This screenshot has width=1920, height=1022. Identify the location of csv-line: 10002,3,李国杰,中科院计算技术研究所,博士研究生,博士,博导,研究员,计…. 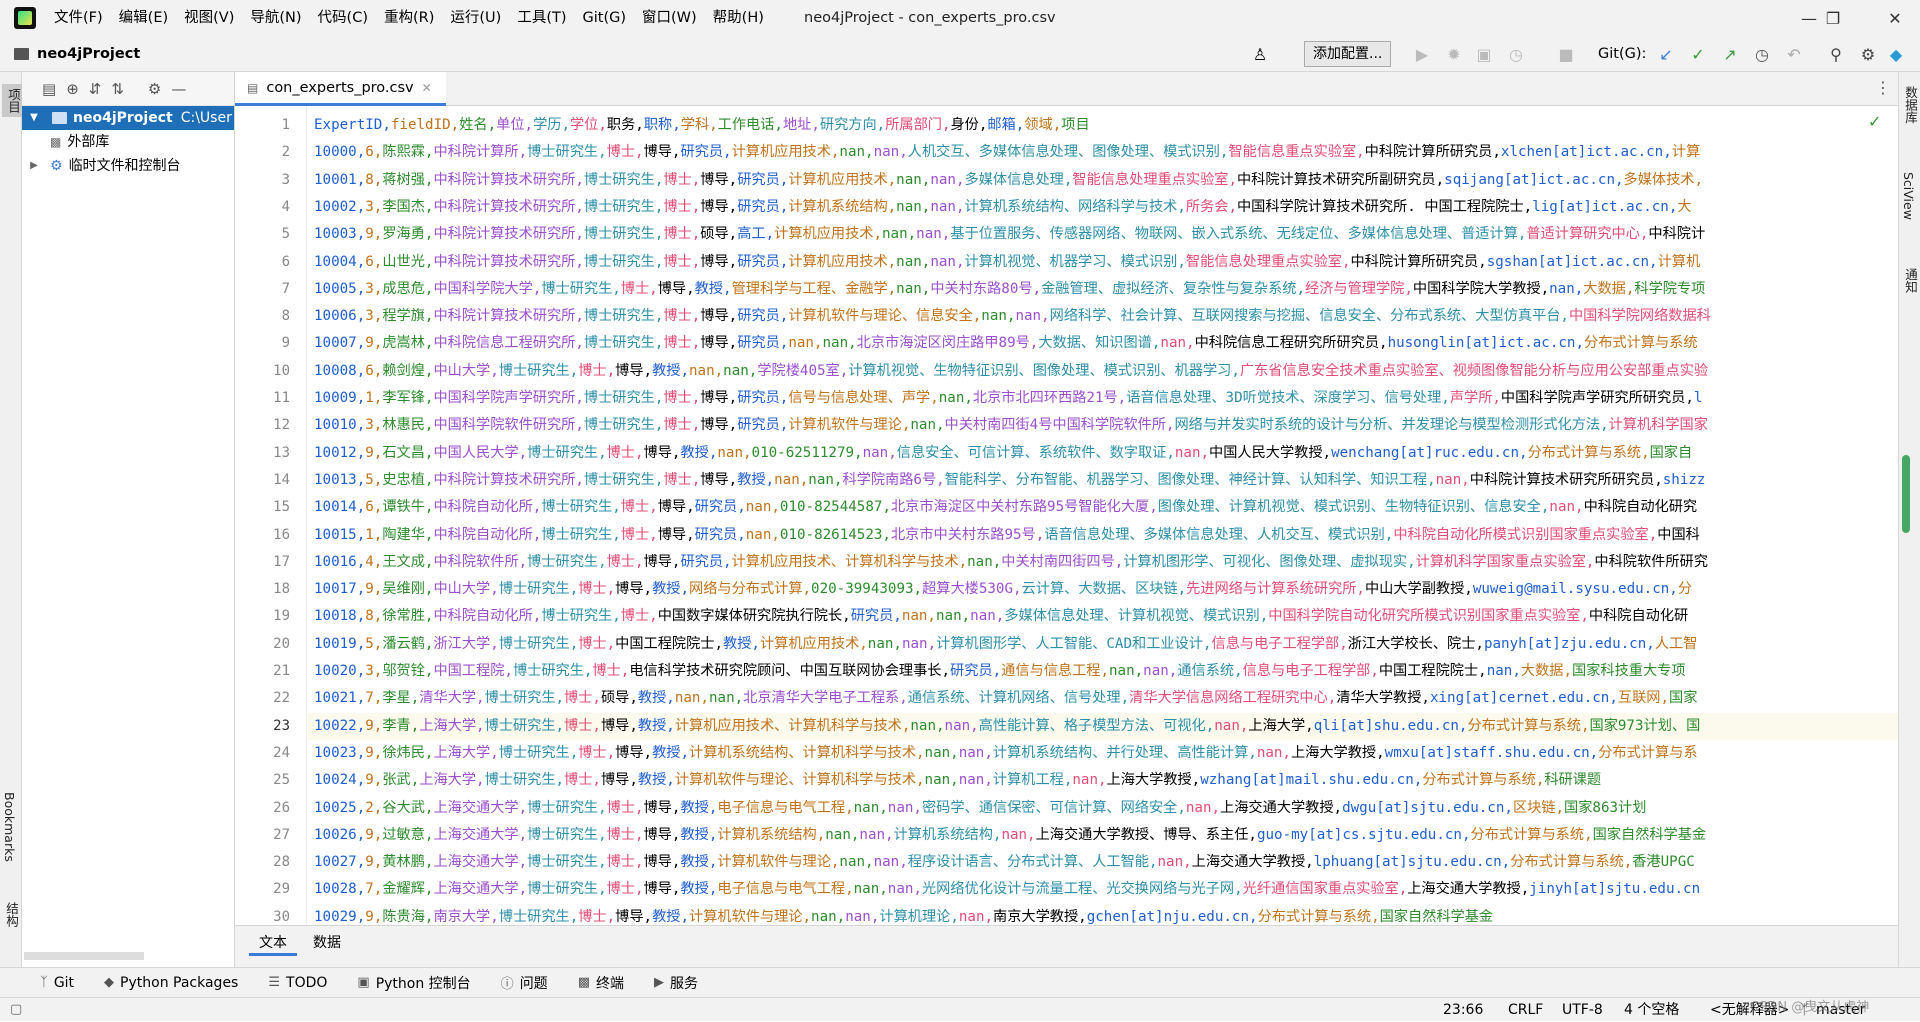
(1003, 207).